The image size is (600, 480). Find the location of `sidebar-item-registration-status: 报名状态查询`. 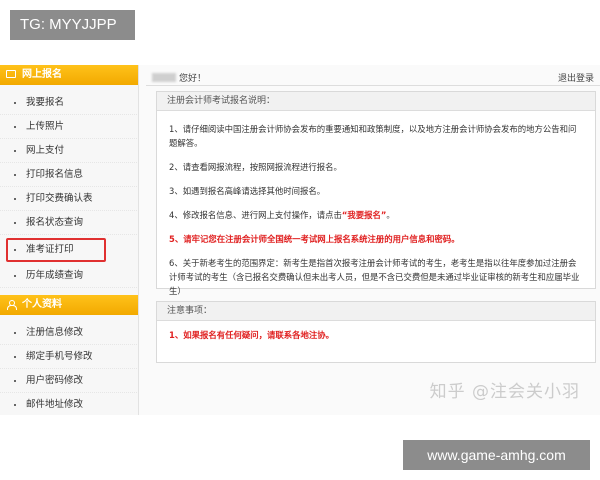

sidebar-item-registration-status: 报名状态查询 is located at coordinates (68, 223).